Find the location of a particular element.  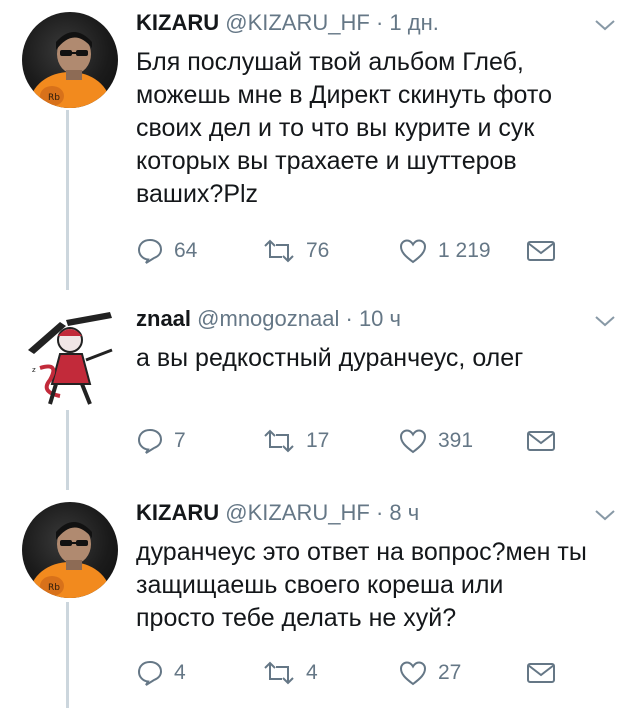

tweet-text-line: ваших?Plz is located at coordinates (197, 194).